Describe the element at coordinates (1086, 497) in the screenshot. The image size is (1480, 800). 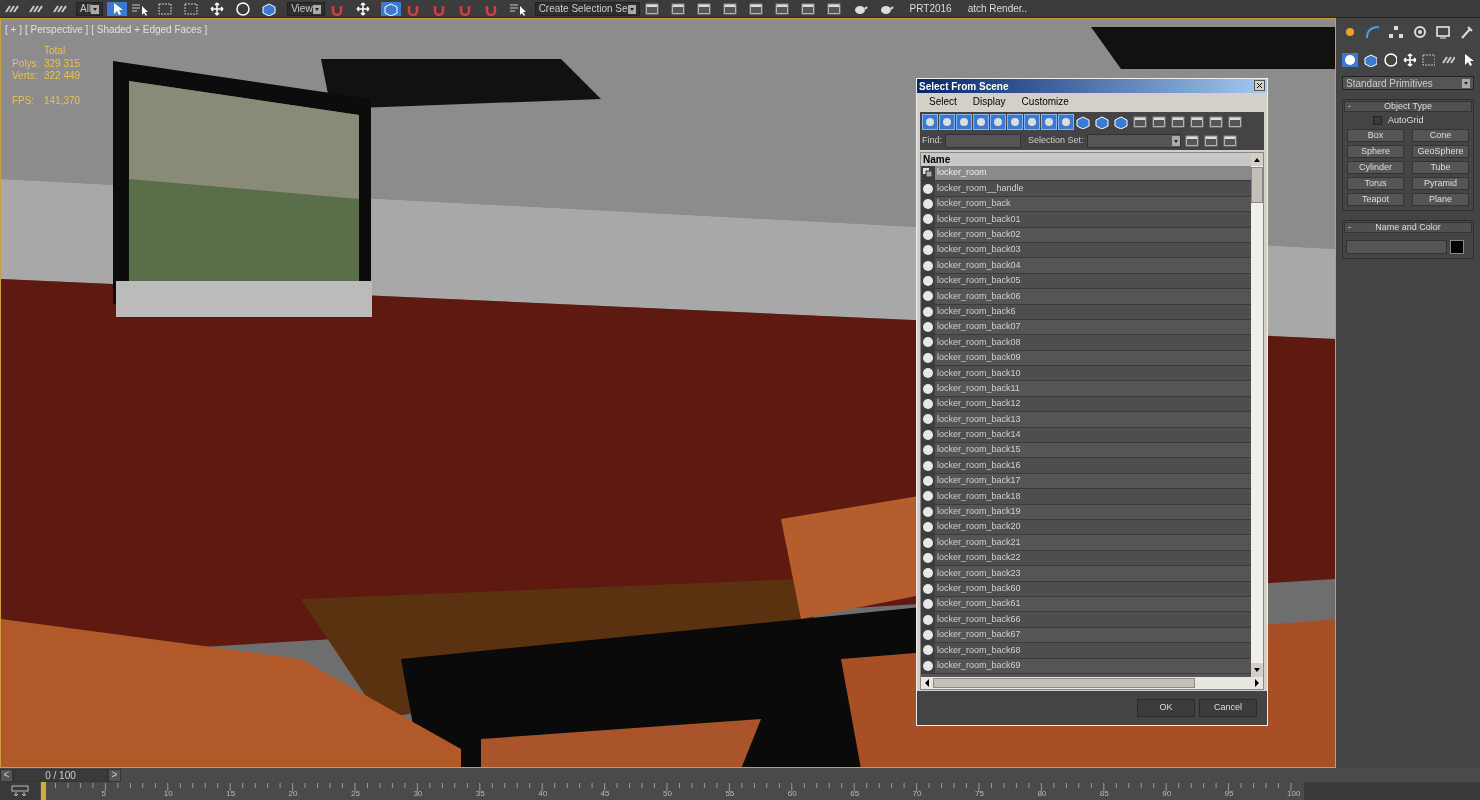
I see `list-row: locker_room_back18` at that location.